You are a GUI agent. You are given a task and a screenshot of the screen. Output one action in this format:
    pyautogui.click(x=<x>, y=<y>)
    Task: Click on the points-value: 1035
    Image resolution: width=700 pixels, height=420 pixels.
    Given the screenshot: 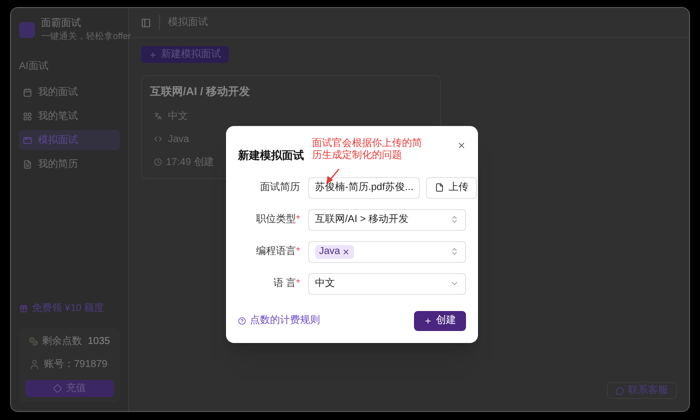 What is the action you would take?
    pyautogui.click(x=99, y=342)
    